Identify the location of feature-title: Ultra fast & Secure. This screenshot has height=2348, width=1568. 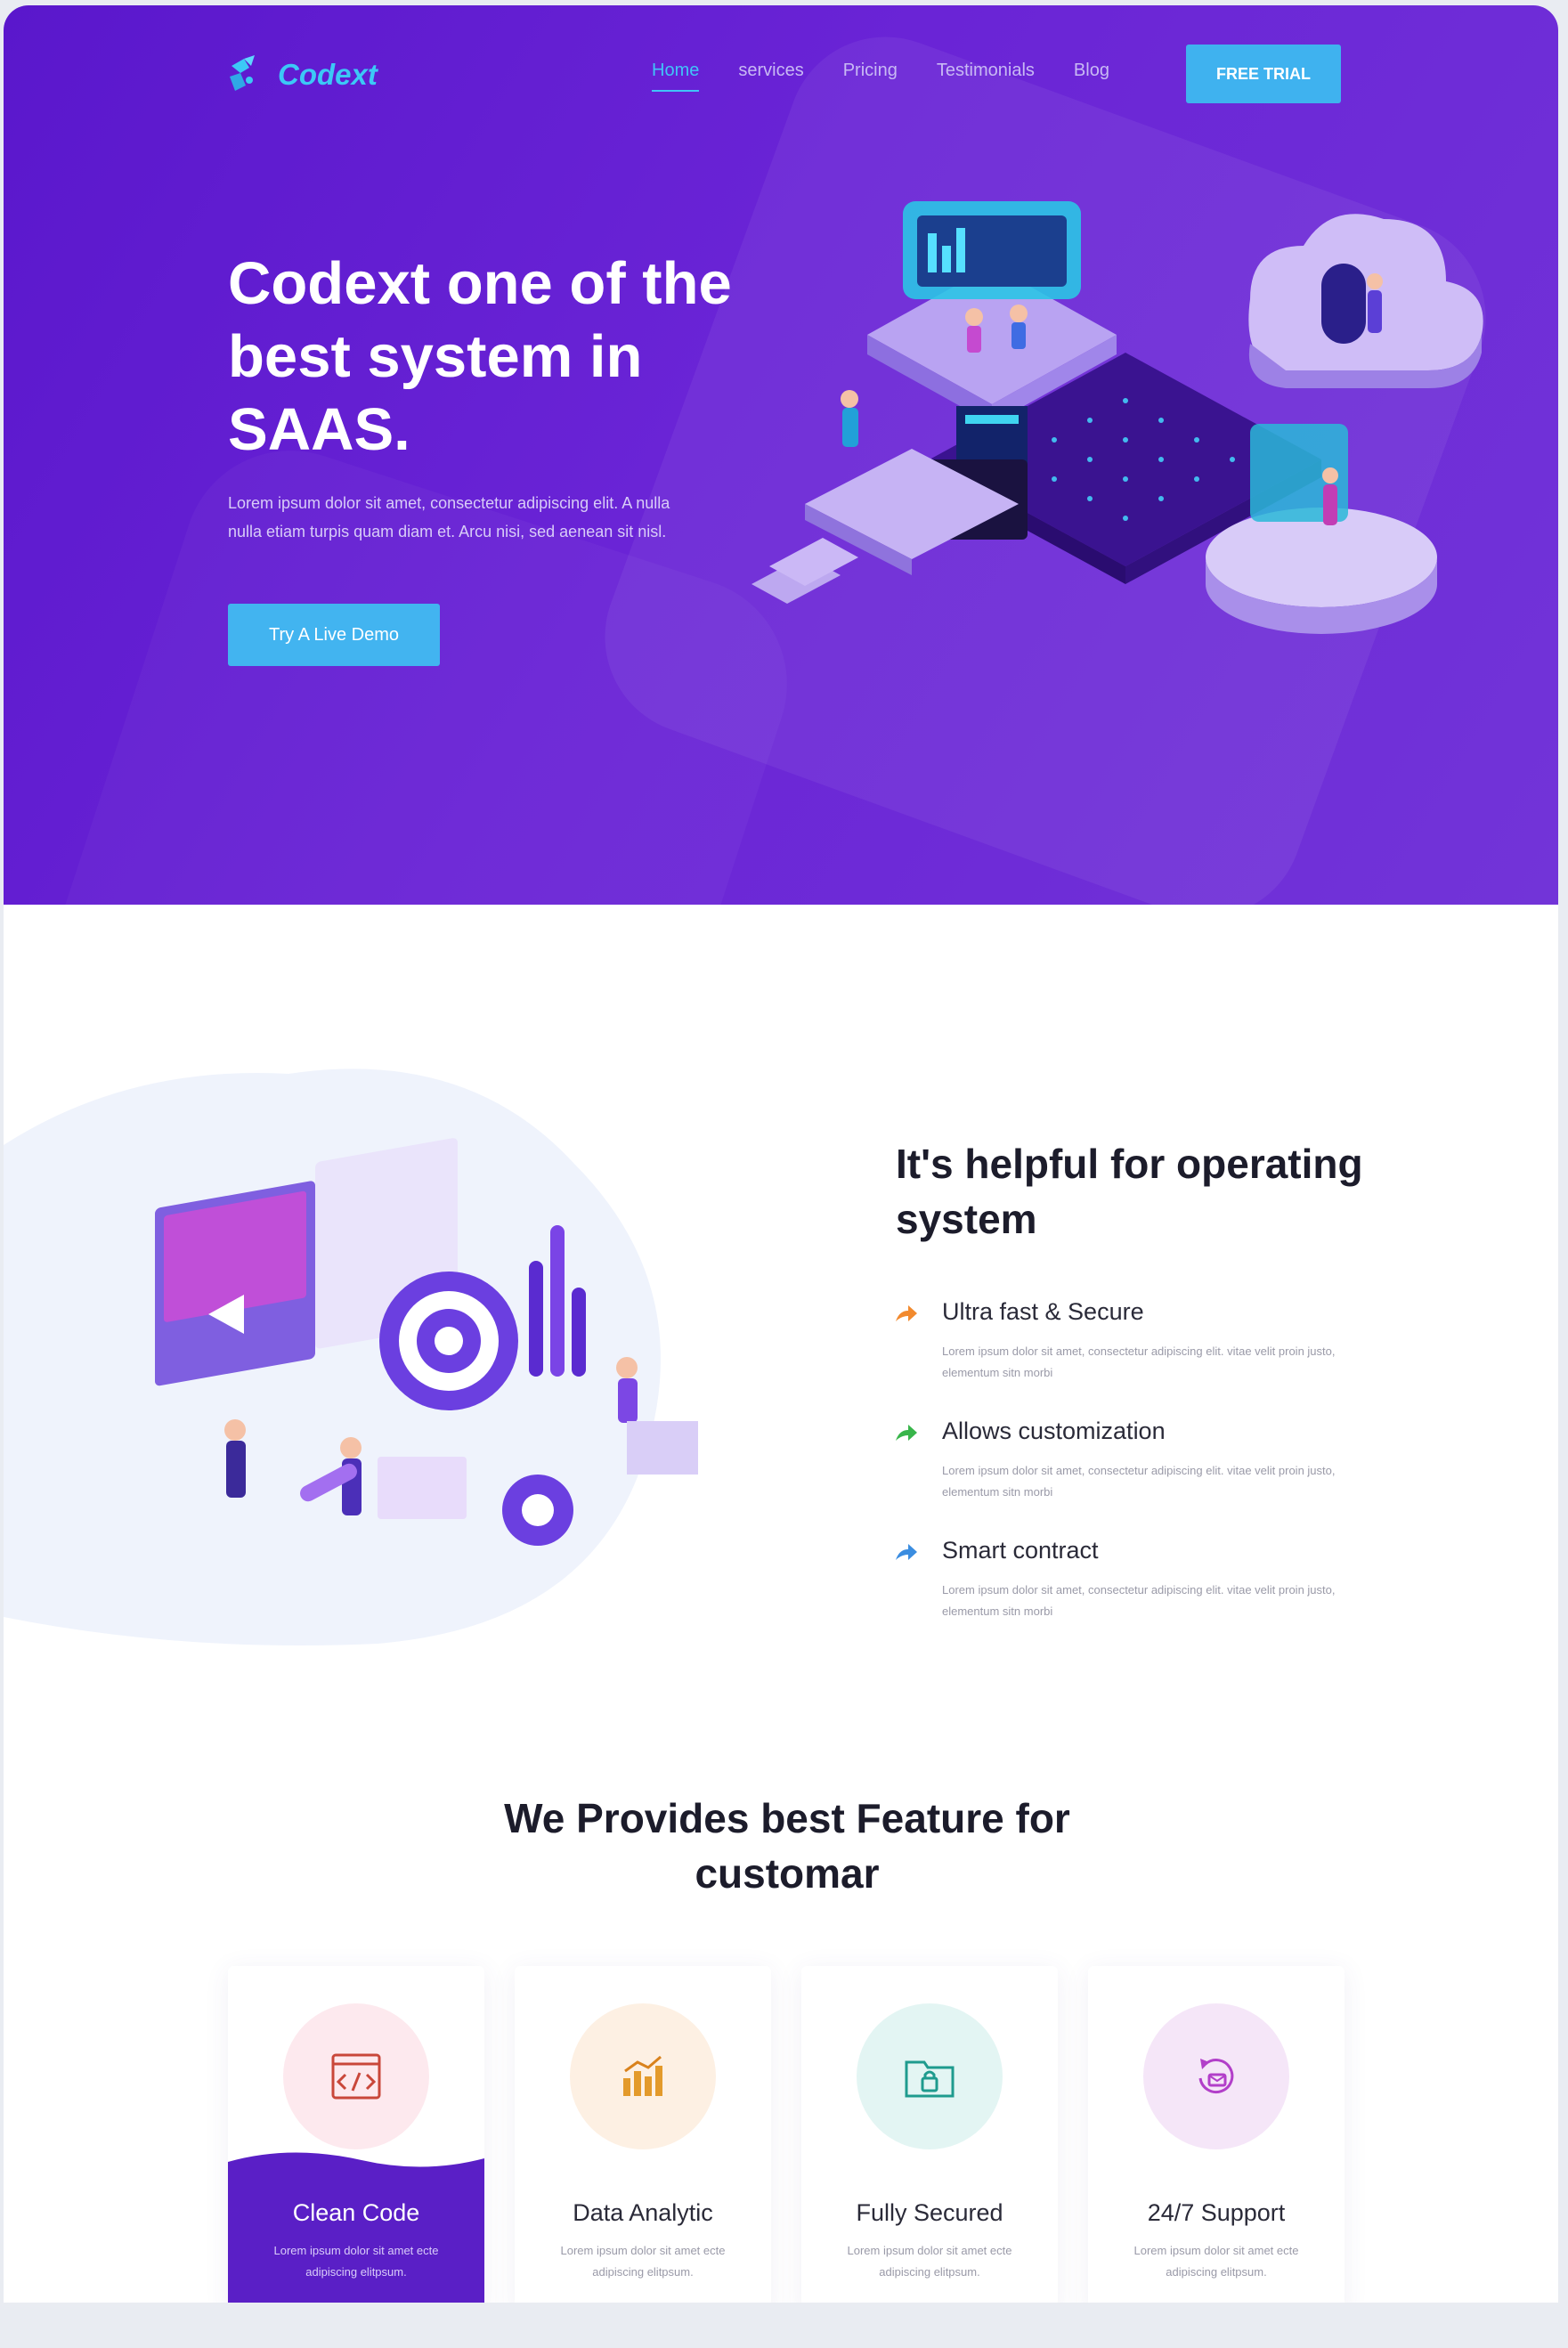
(1043, 1311).